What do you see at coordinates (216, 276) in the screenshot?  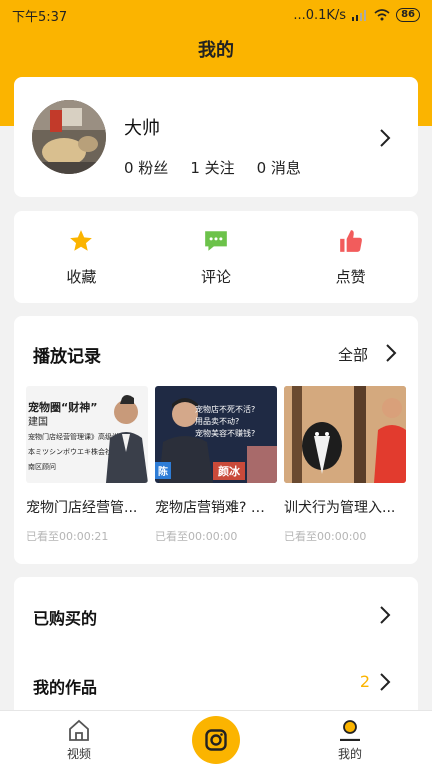 I see `comments-label: 评论` at bounding box center [216, 276].